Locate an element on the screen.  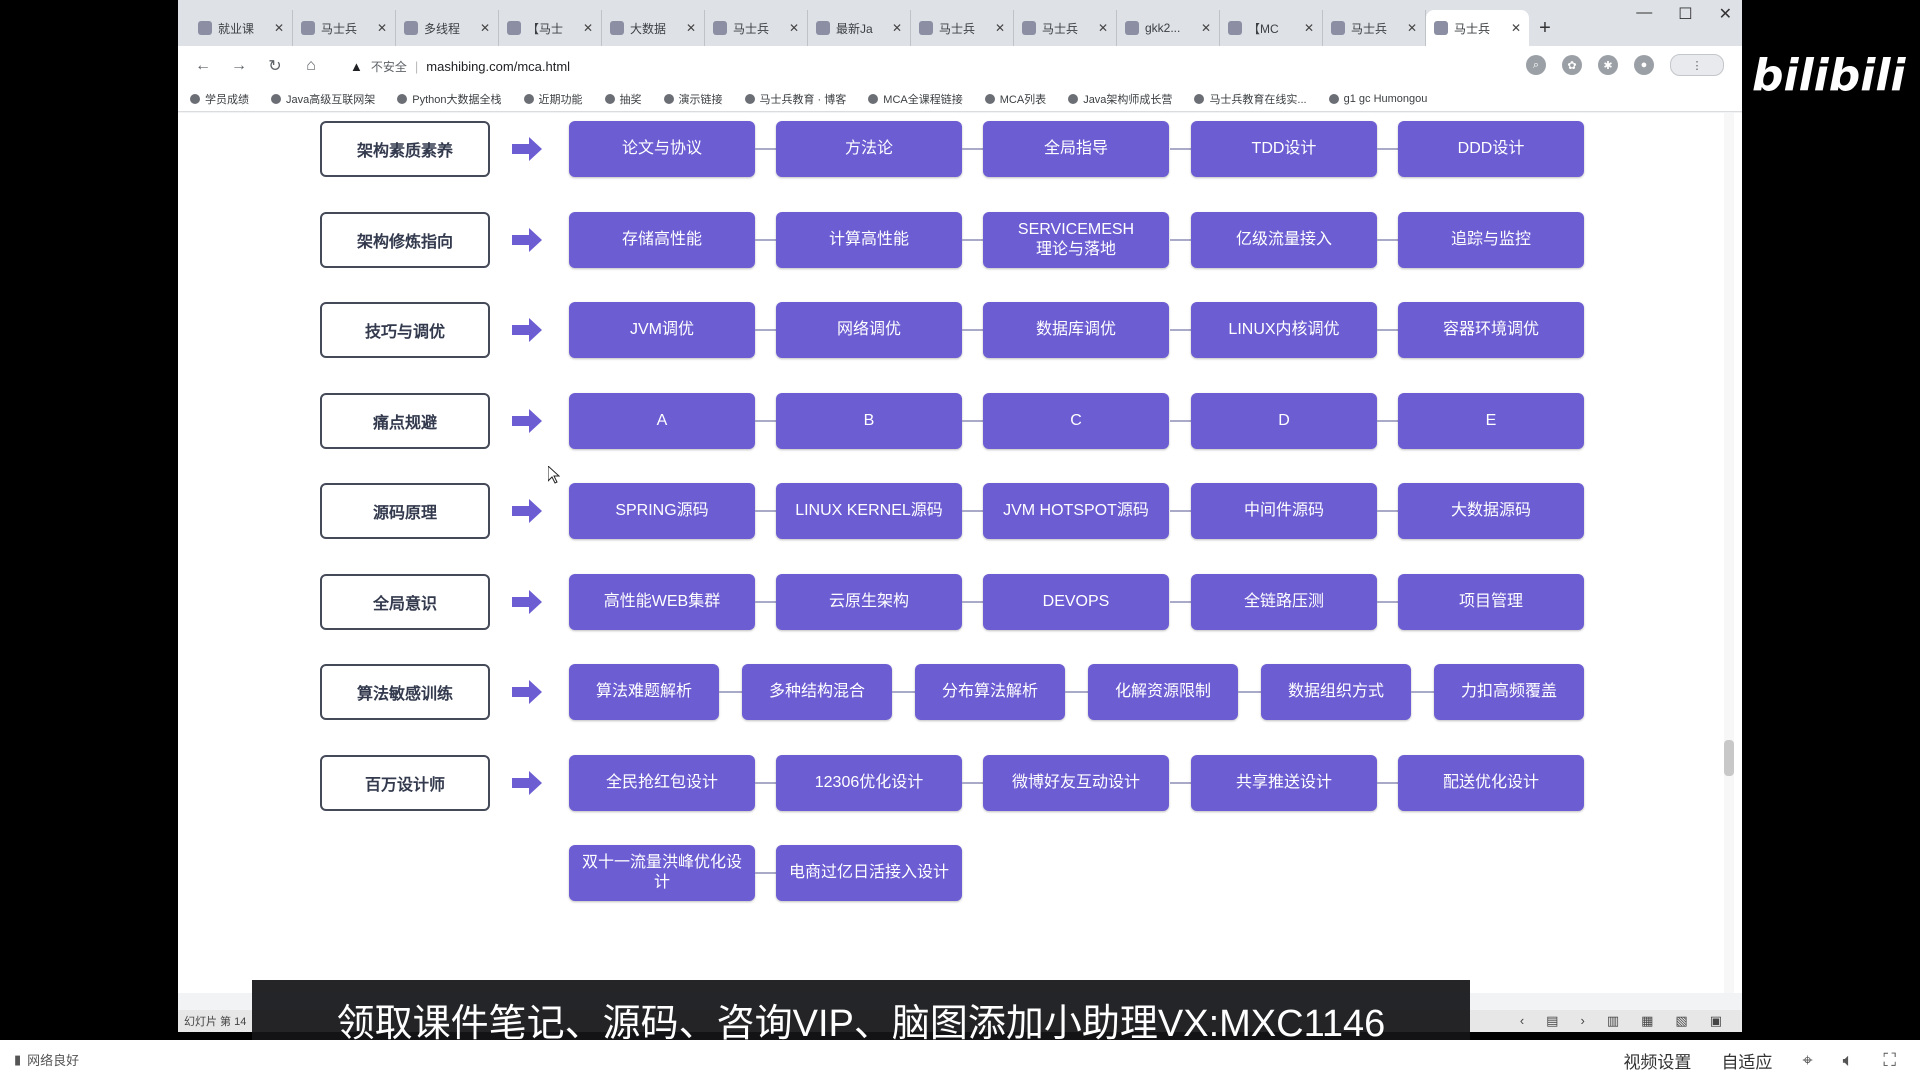
bookmark-item: Java高级互联网架 is located at coordinates (323, 99).